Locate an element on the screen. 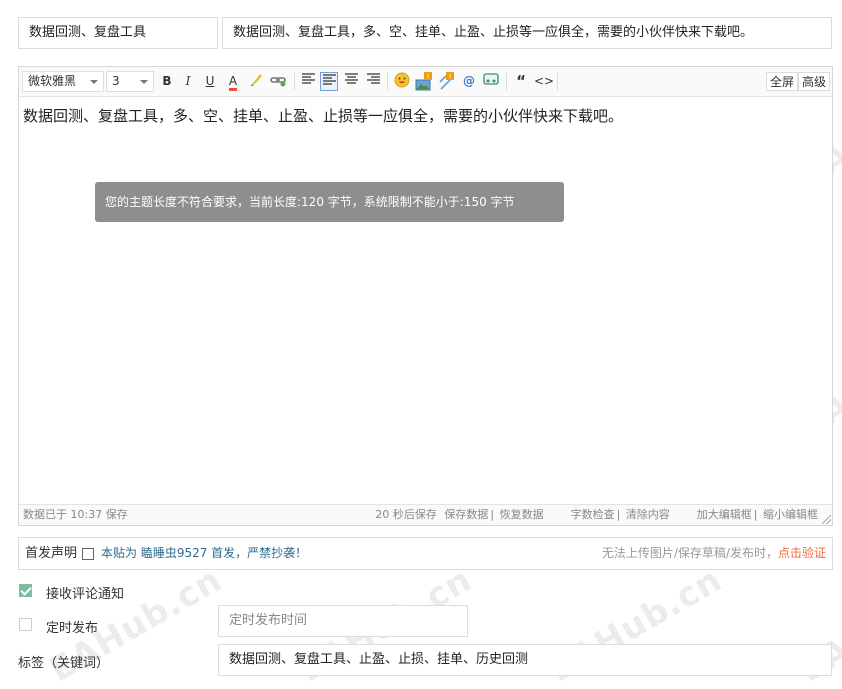  verify-link: 点击验证 is located at coordinates (802, 553).